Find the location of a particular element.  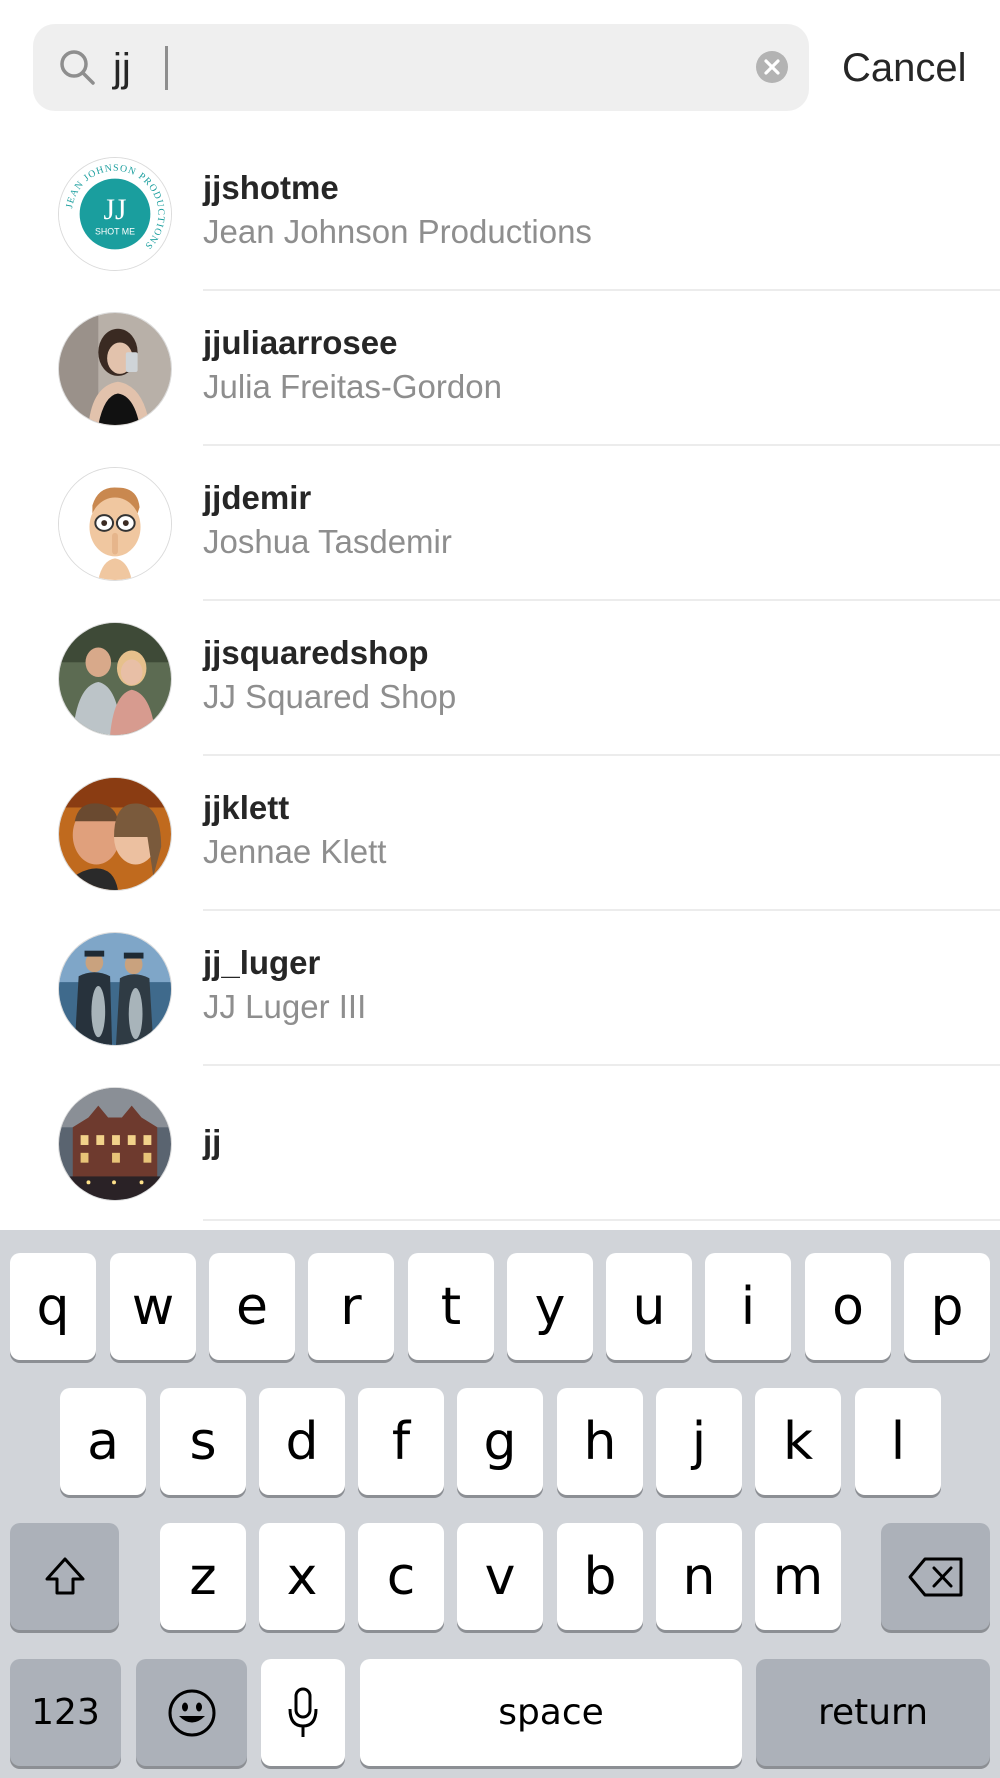

key-r: r is located at coordinates (351, 1306).